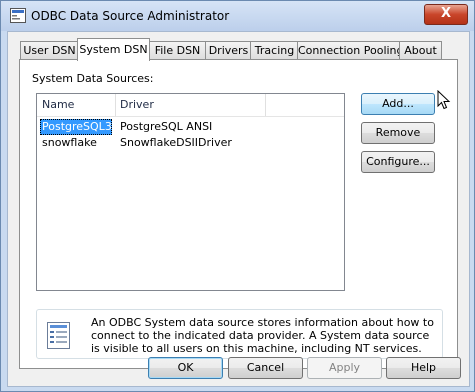  I want to click on dsn-driver: PostgreSQL ANSI, so click(166, 126).